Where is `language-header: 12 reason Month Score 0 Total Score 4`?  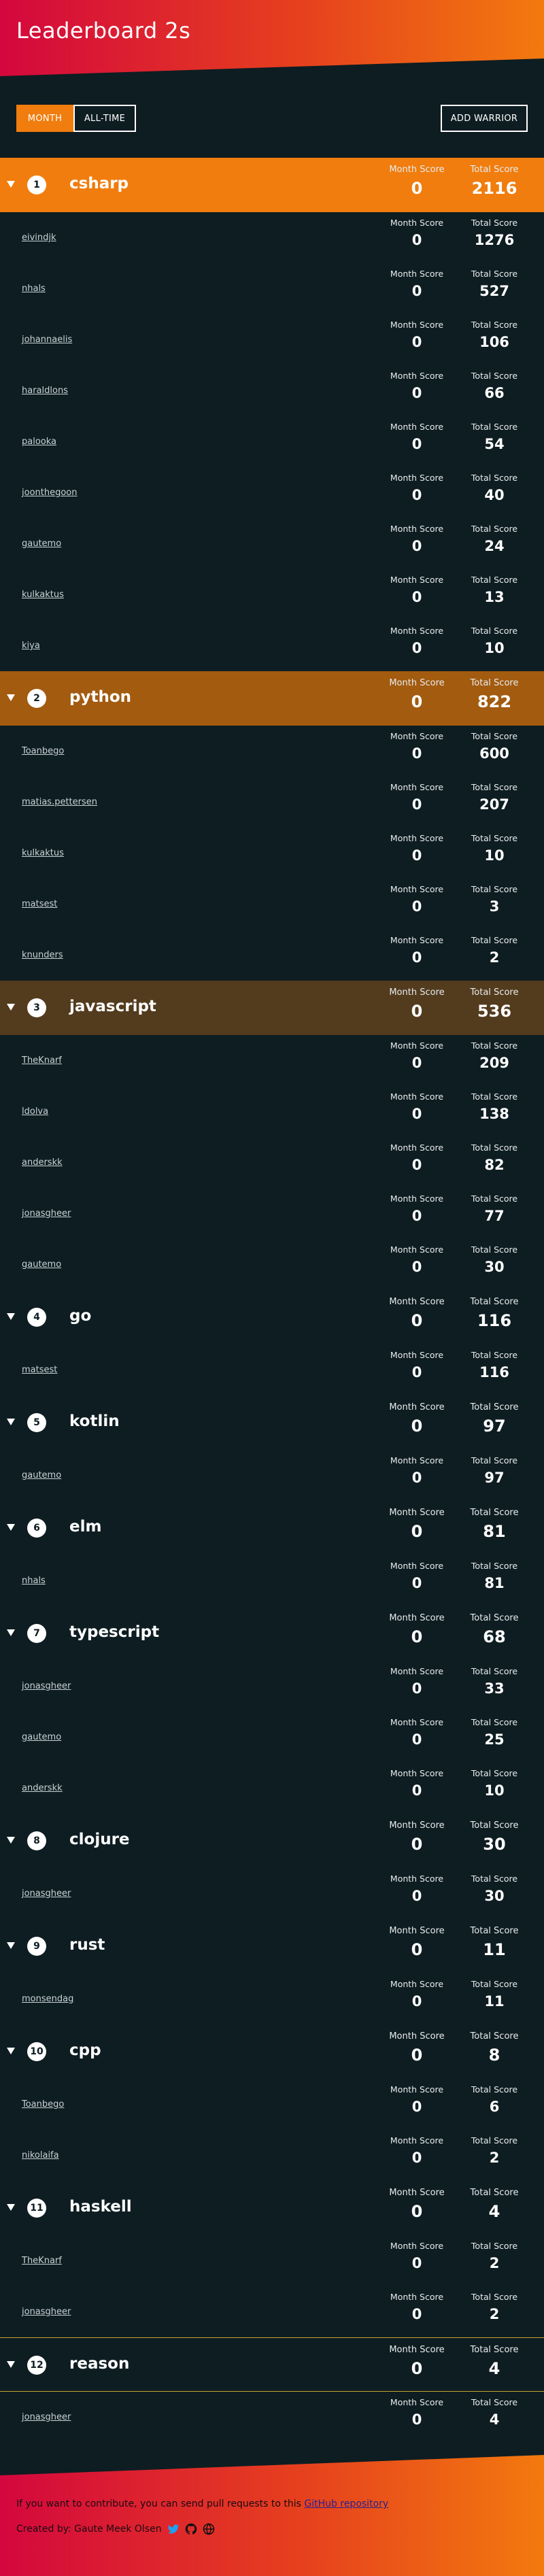 language-header: 12 reason Month Score 0 Total Score 4 is located at coordinates (272, 2364).